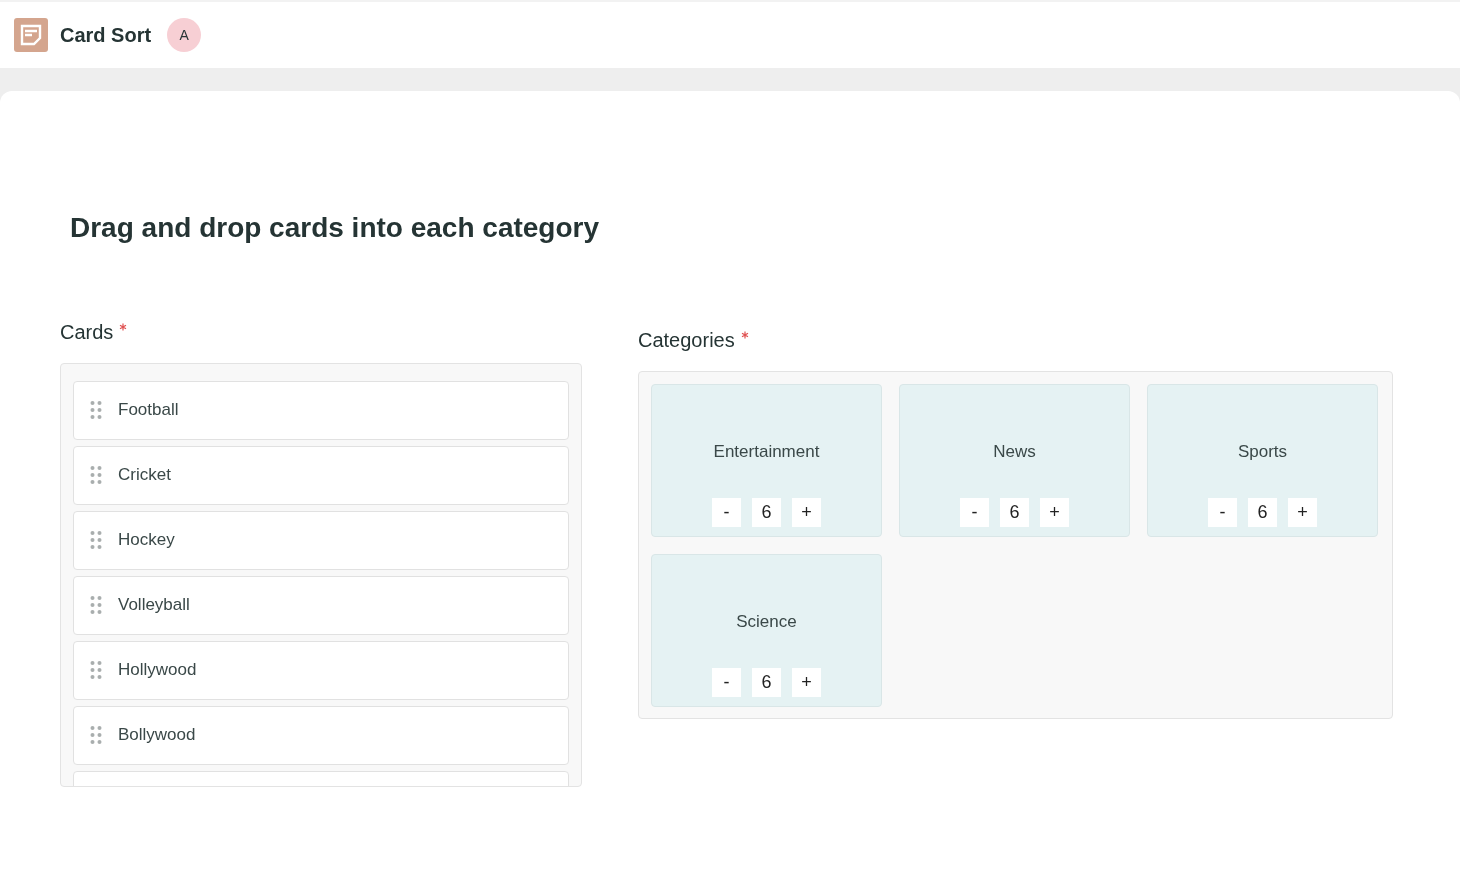 This screenshot has width=1460, height=874. I want to click on app-title: Card Sort, so click(106, 35).